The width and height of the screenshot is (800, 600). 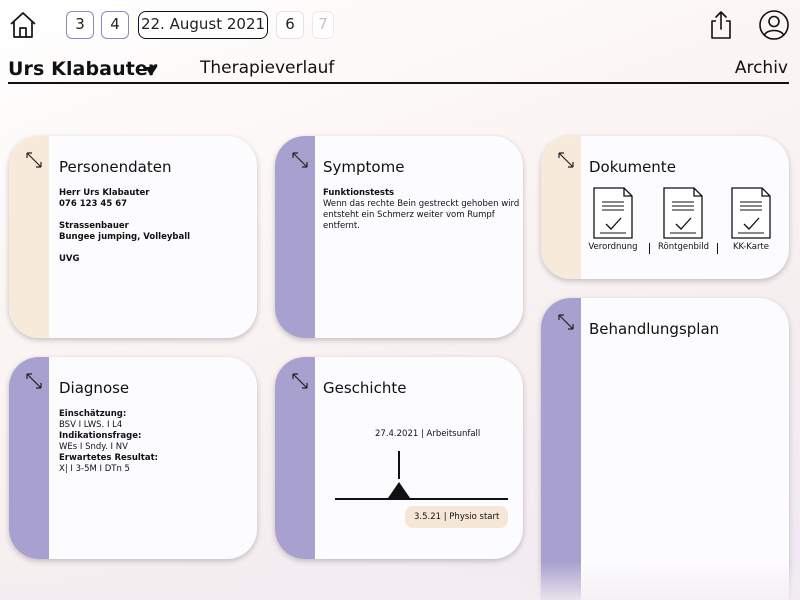 I want to click on card-title: Dokumente, so click(x=632, y=167).